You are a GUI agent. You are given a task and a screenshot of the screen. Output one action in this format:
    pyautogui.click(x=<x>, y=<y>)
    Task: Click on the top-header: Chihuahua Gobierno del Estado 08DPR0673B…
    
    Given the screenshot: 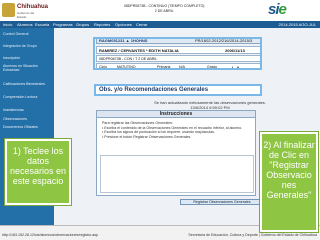 What is the action you would take?
    pyautogui.click(x=160, y=10)
    